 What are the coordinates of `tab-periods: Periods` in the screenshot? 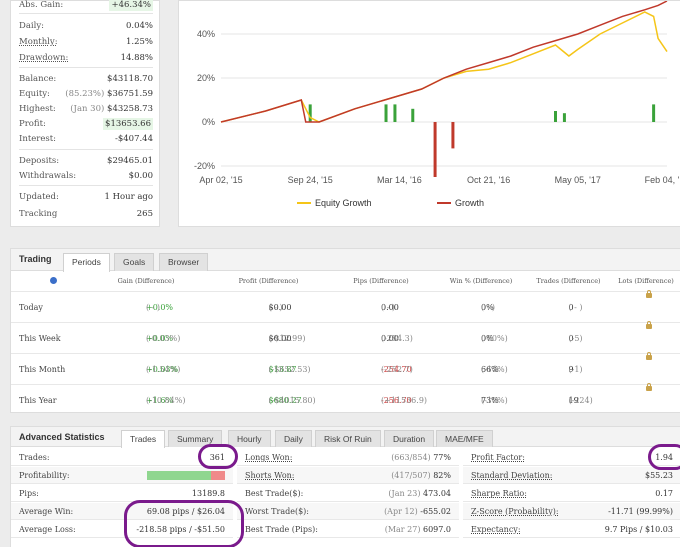 It's located at (86, 262).